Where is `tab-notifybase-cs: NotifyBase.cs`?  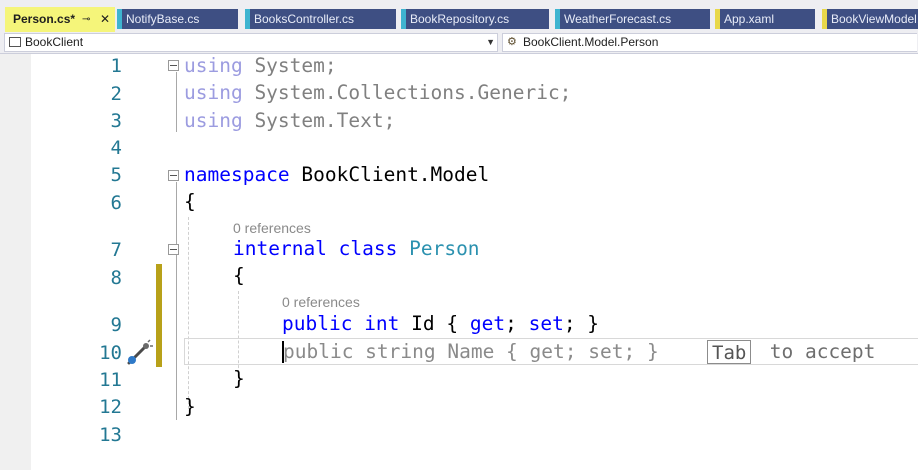
tab-notifybase-cs: NotifyBase.cs is located at coordinates (177, 19).